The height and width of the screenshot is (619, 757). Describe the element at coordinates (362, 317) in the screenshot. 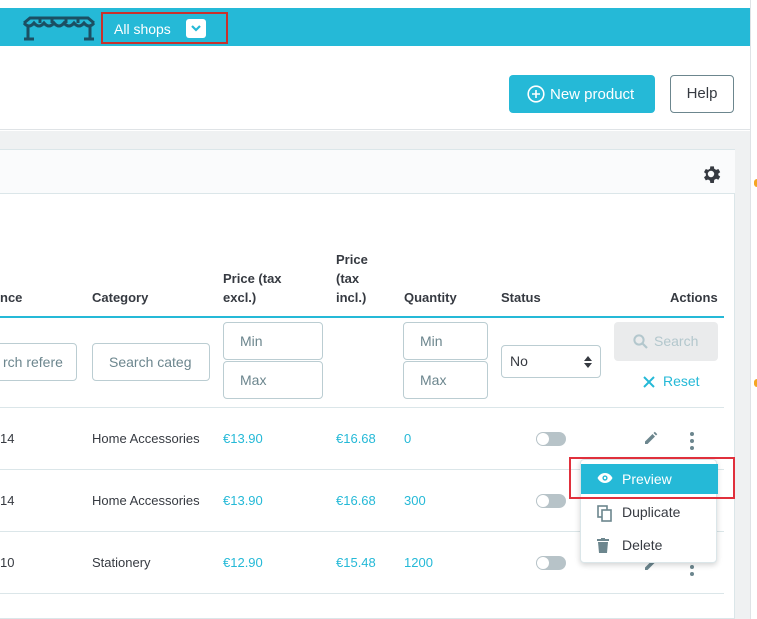

I see `header-divider` at that location.